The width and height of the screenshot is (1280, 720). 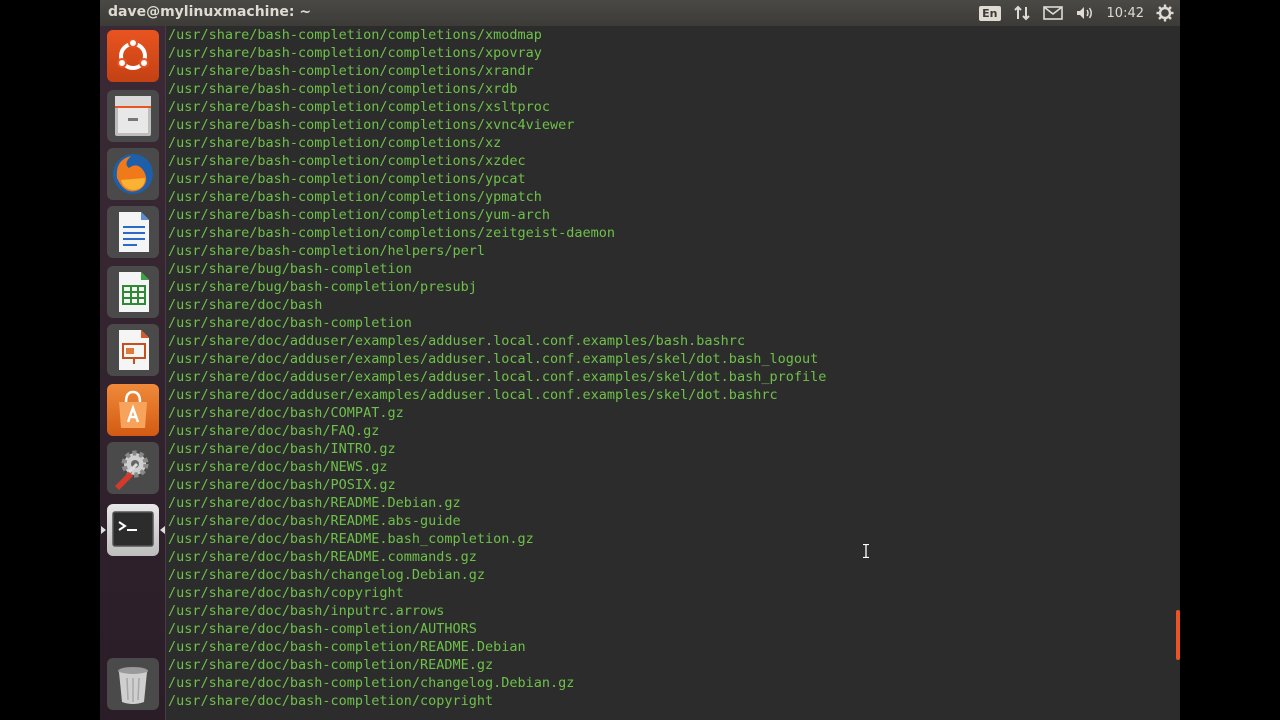 I want to click on launcher-item-system-settings, so click(x=133, y=468).